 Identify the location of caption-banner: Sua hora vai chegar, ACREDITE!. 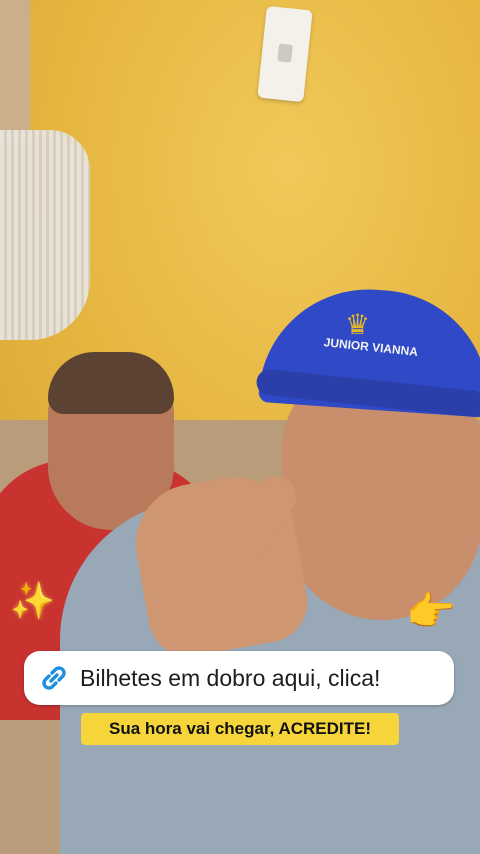
(240, 729).